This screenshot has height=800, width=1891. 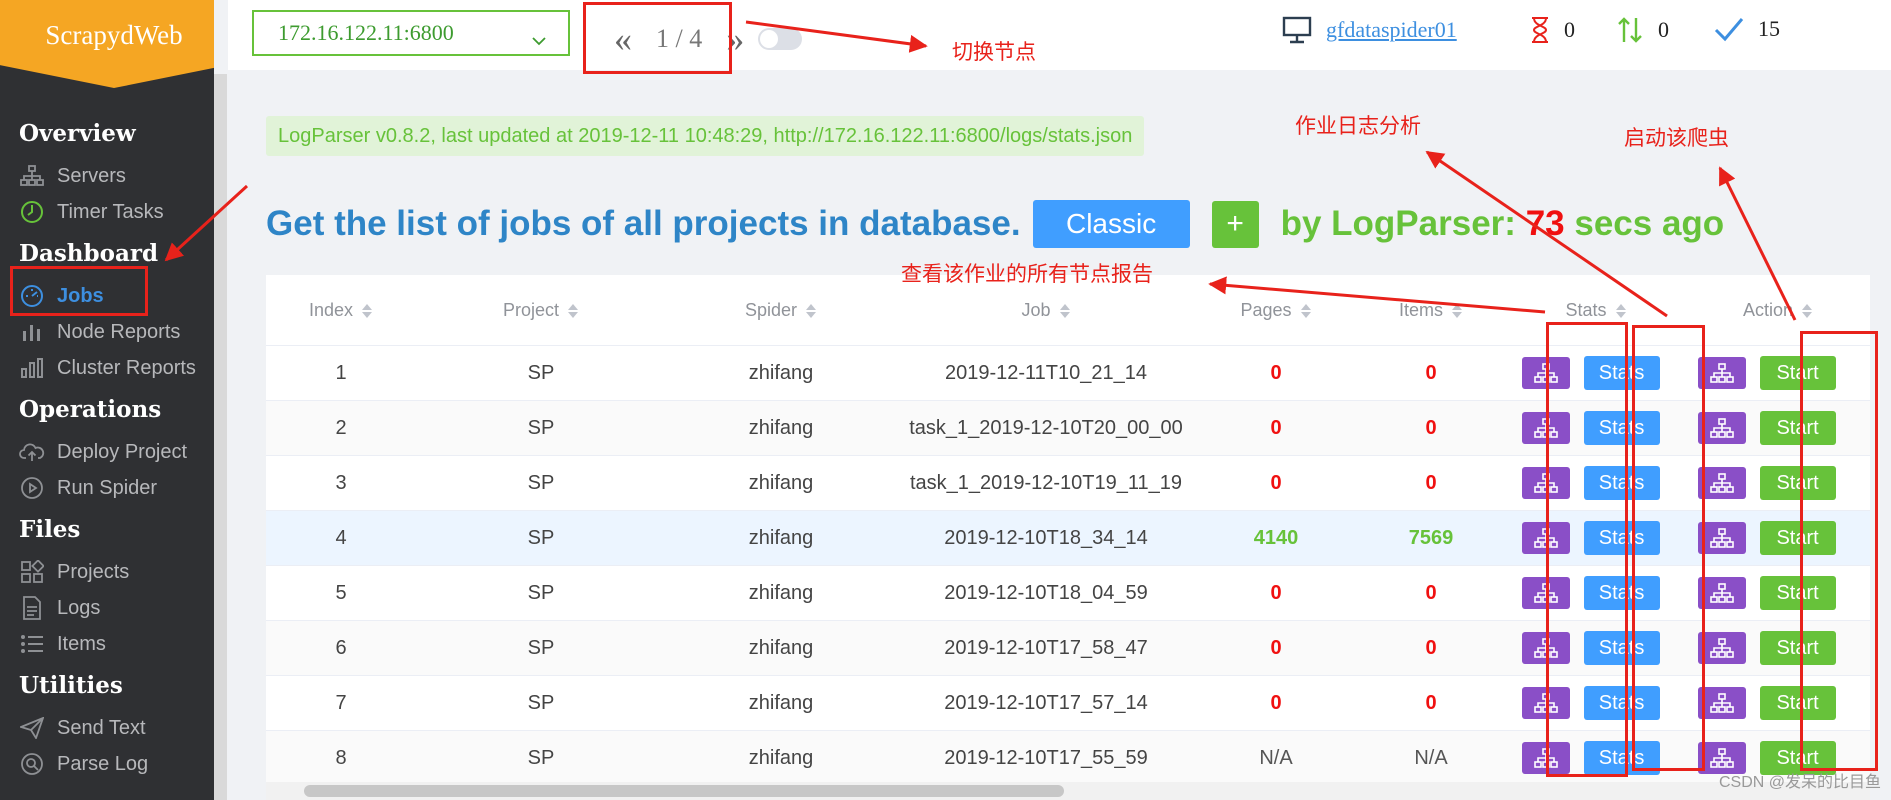 I want to click on column-header-label: Index, so click(x=331, y=309).